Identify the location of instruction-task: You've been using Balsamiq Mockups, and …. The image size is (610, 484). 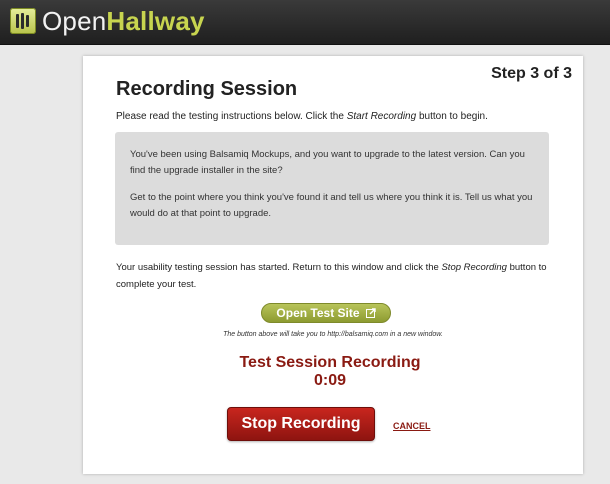
(327, 162).